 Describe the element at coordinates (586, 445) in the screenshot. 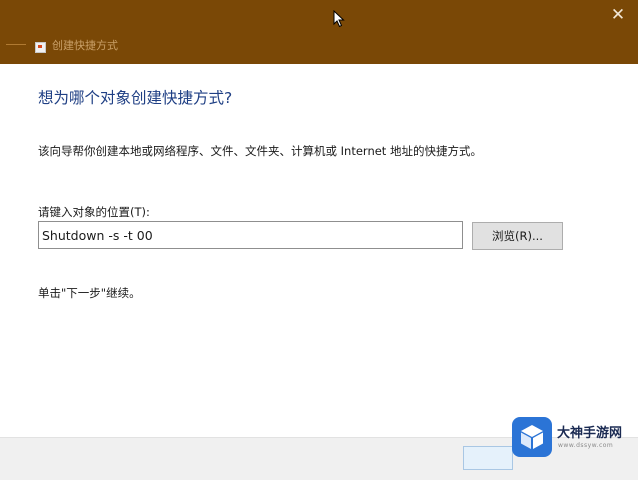

I see `watermark-url: www.dssyw.com` at that location.